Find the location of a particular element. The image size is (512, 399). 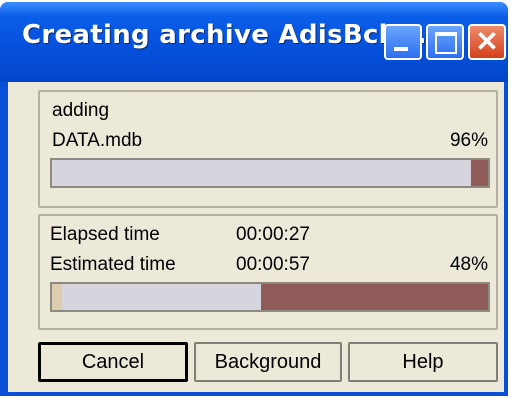

overall-progress-fill is located at coordinates (374, 297).